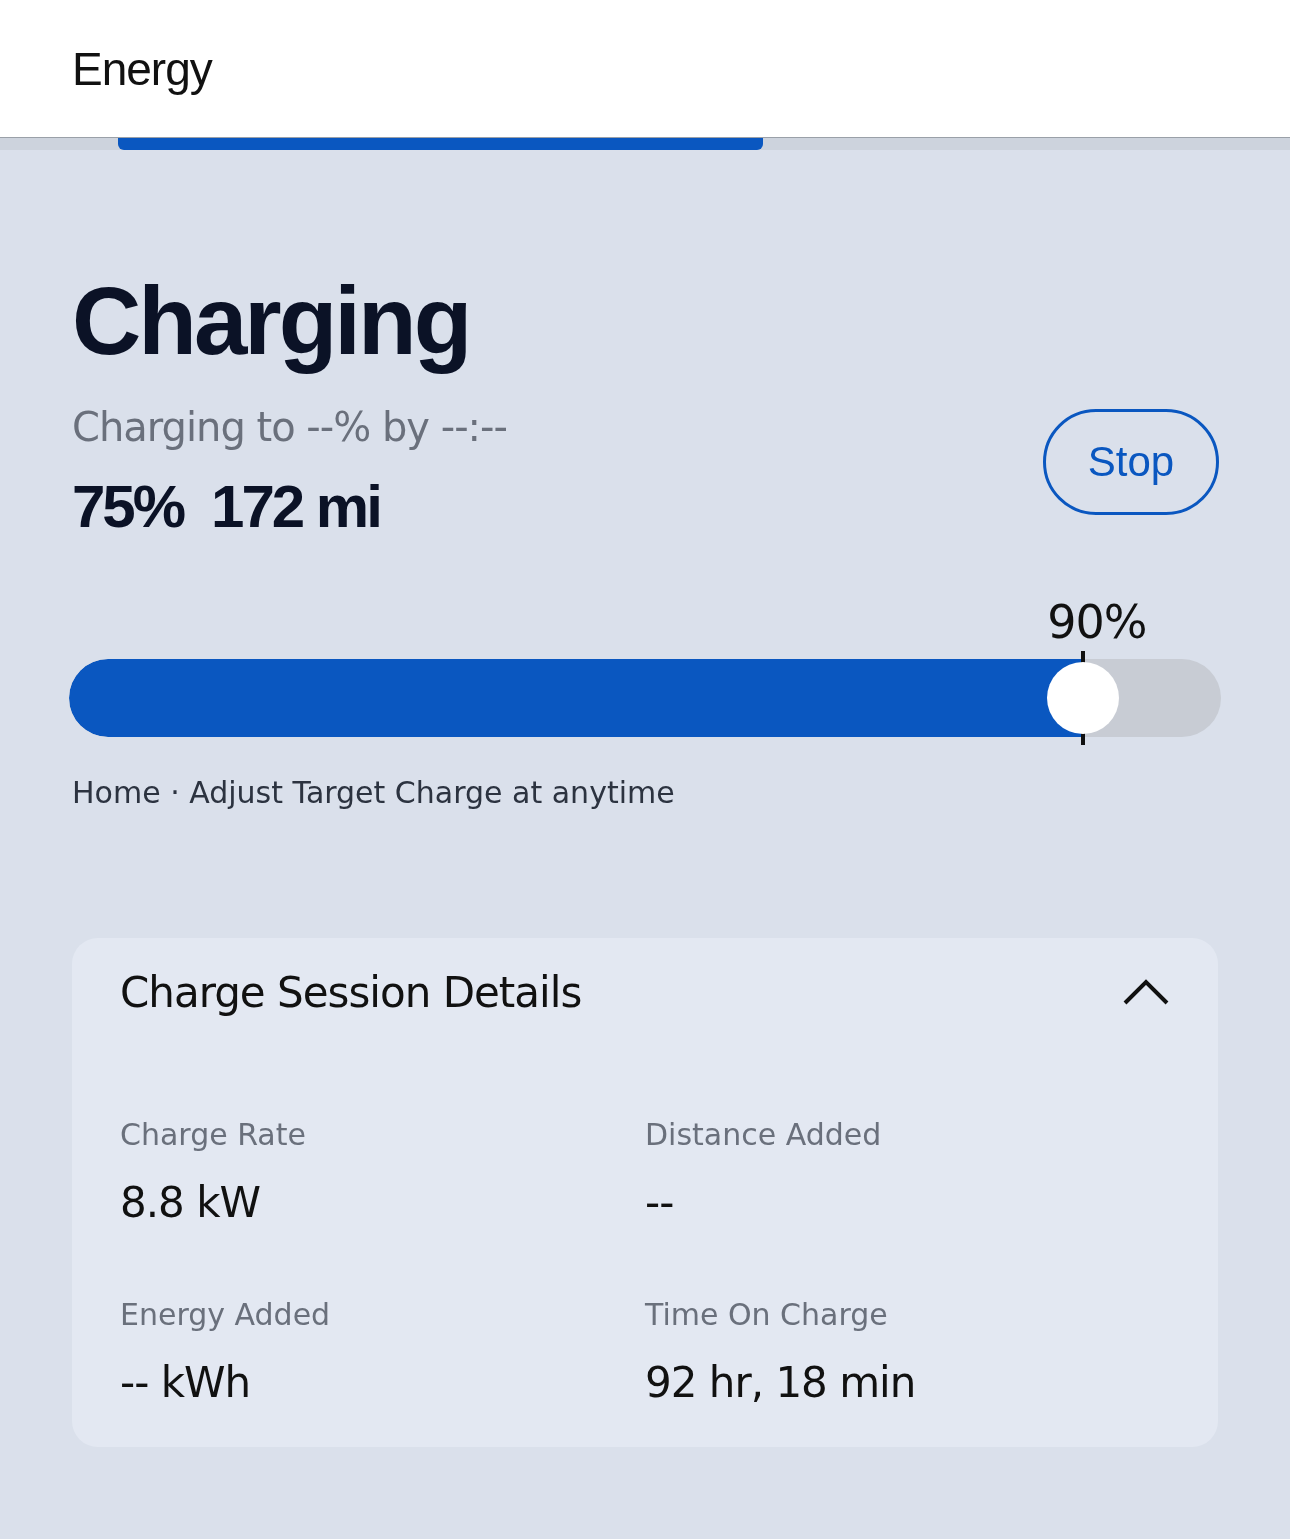 This screenshot has height=1539, width=1290. Describe the element at coordinates (1131, 462) in the screenshot. I see `stop-button: Stop` at that location.